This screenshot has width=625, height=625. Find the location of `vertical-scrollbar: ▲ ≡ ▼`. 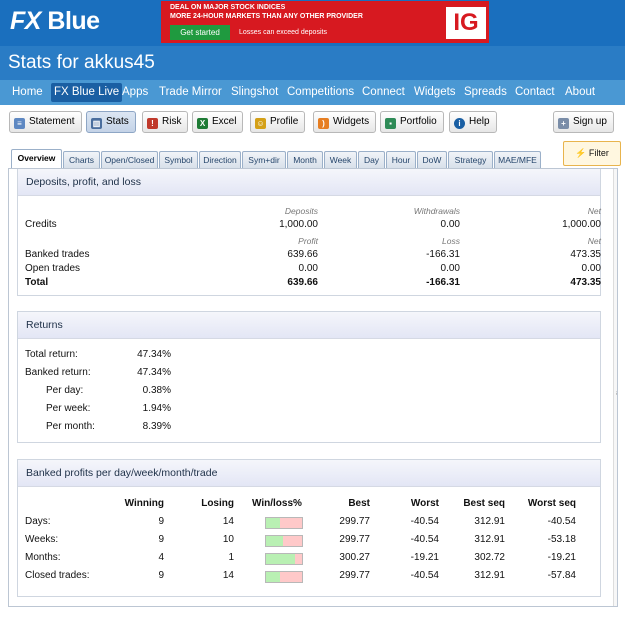

vertical-scrollbar: ▲ ≡ ▼ is located at coordinates (615, 387).